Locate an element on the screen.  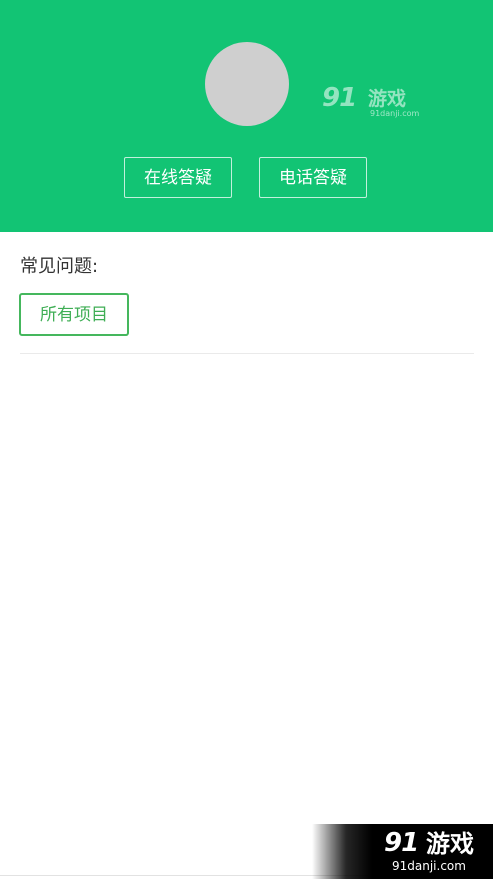
divider is located at coordinates (247, 353).